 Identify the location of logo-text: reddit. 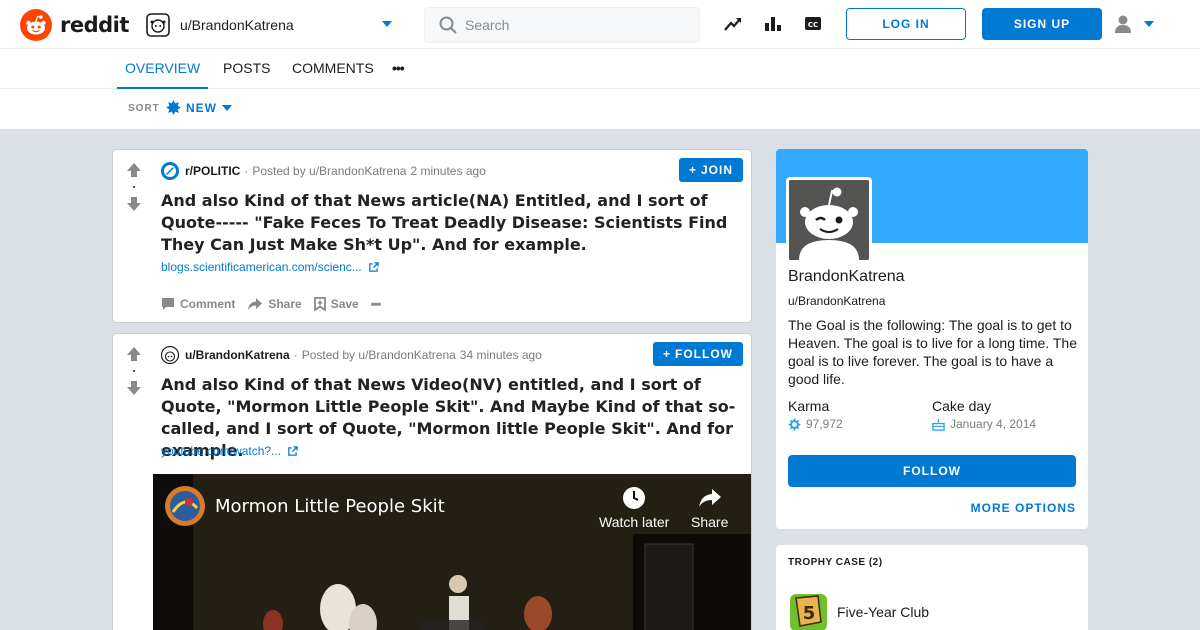
(94, 25).